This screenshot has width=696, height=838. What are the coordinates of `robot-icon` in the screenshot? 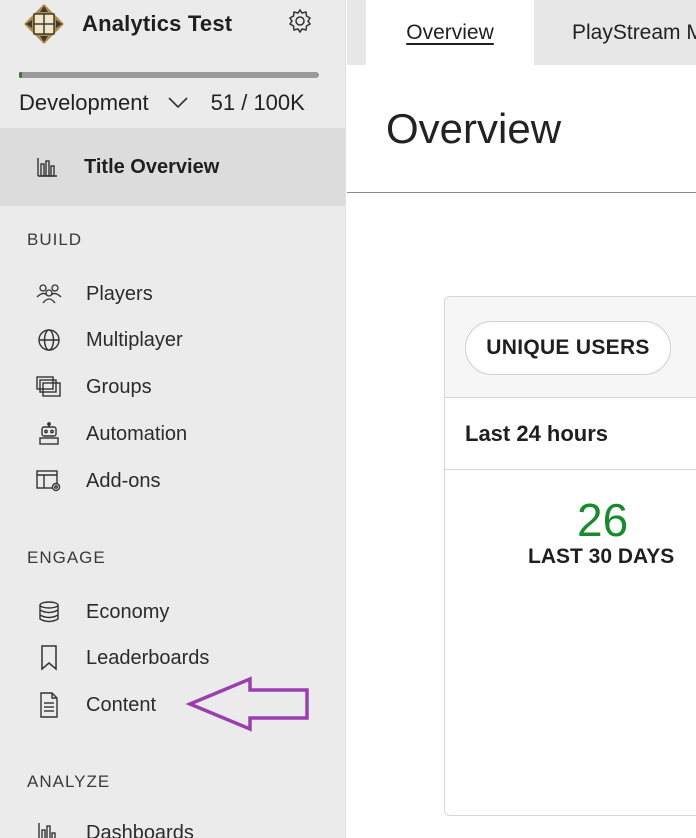 It's located at (49, 434).